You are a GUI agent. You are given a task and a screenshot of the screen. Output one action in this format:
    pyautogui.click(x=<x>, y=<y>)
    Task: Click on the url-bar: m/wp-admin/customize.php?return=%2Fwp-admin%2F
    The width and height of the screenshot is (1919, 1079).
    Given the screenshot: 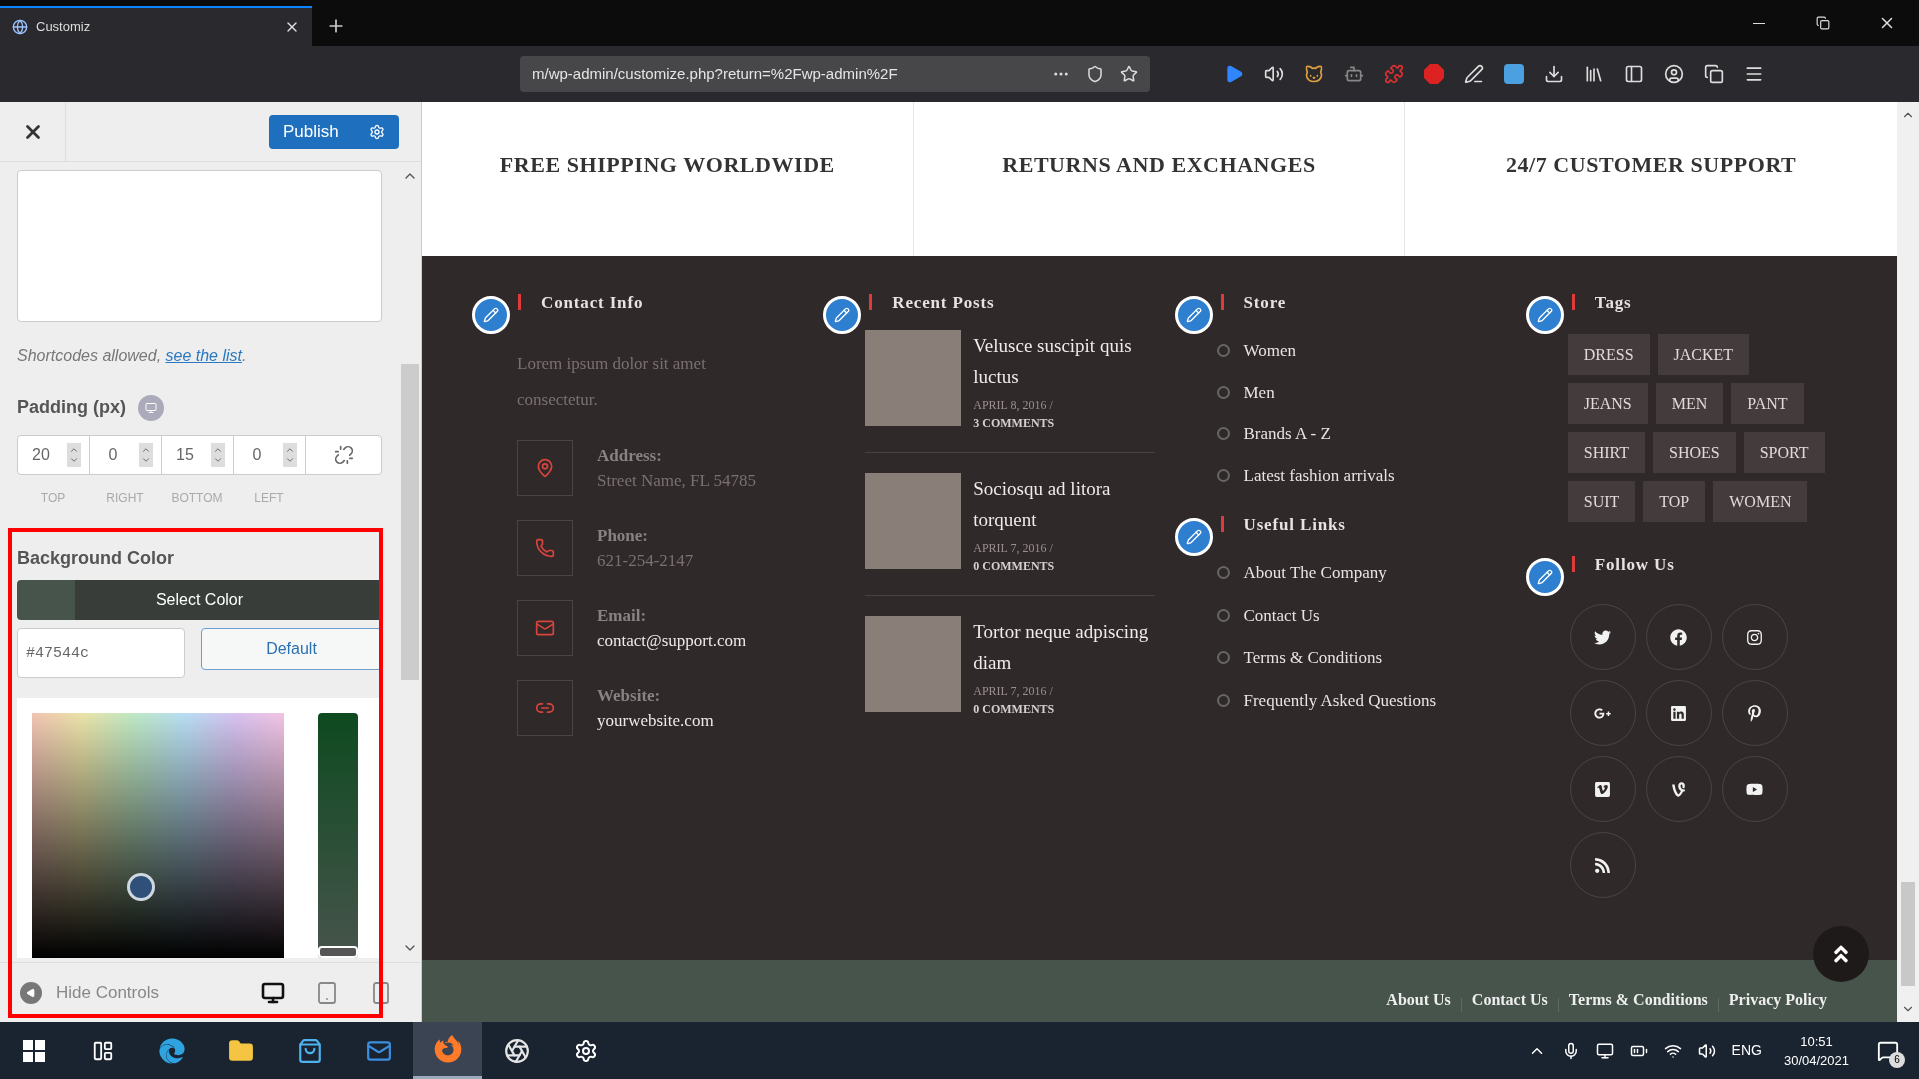 What is the action you would take?
    pyautogui.click(x=835, y=74)
    